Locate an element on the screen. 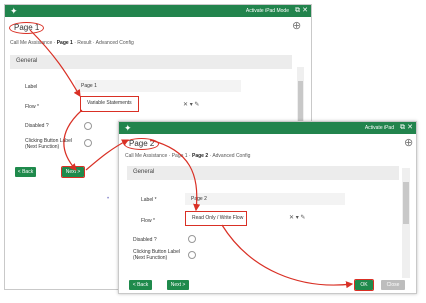  breadcrumb-item-current: Page 1 is located at coordinates (65, 43).